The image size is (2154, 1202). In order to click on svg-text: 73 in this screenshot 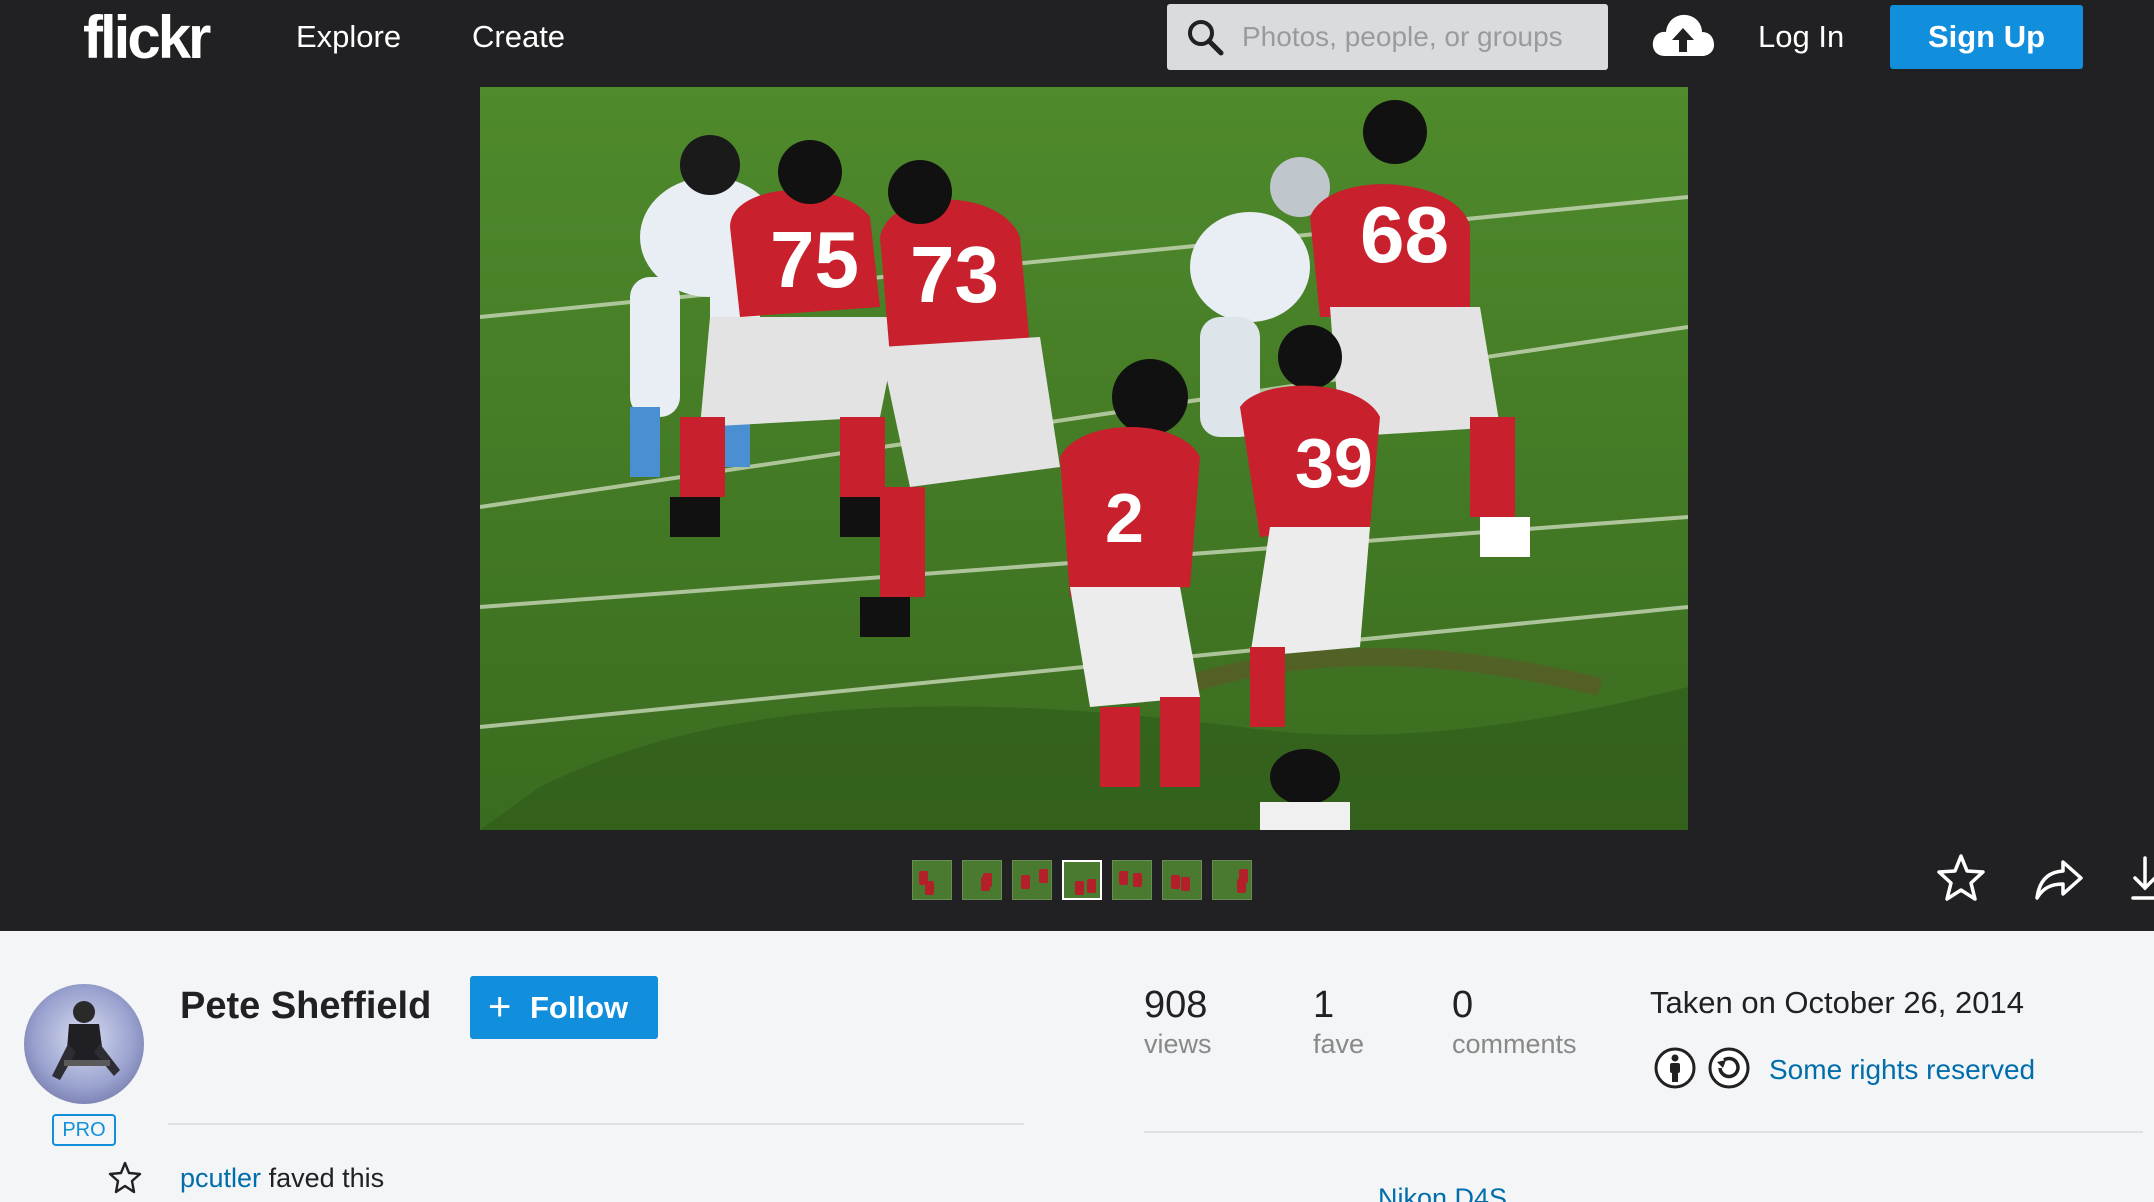, I will do `click(954, 274)`.